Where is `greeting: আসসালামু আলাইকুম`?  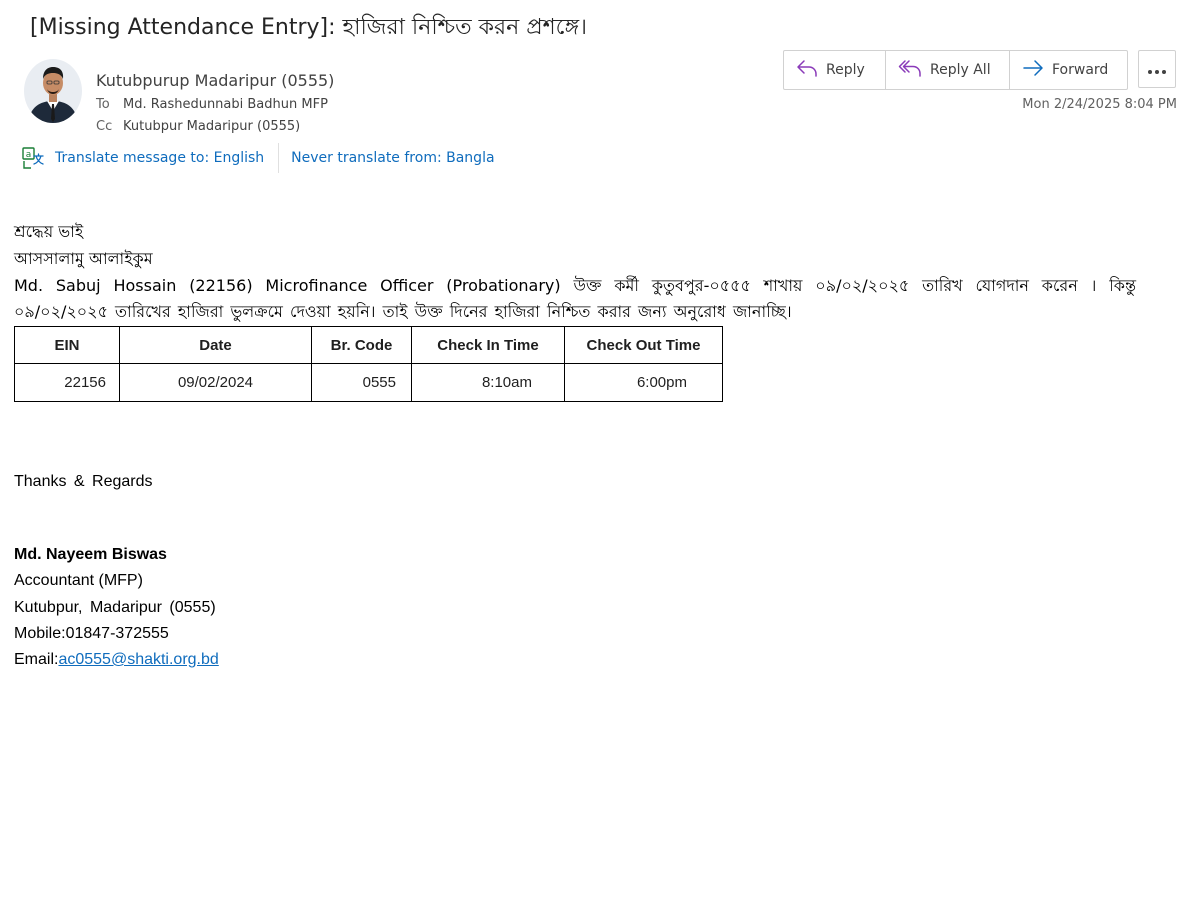 greeting: আসসালামু আলাইকুম is located at coordinates (83, 258).